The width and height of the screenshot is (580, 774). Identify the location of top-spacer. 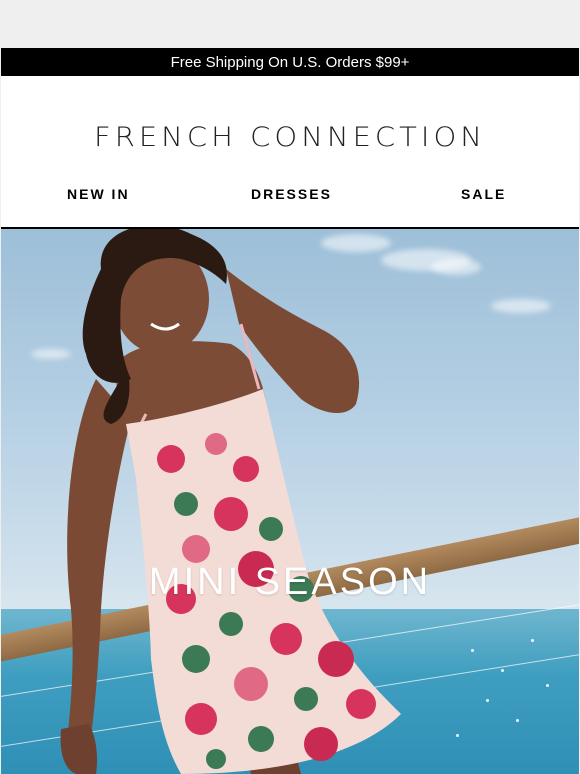
(290, 24).